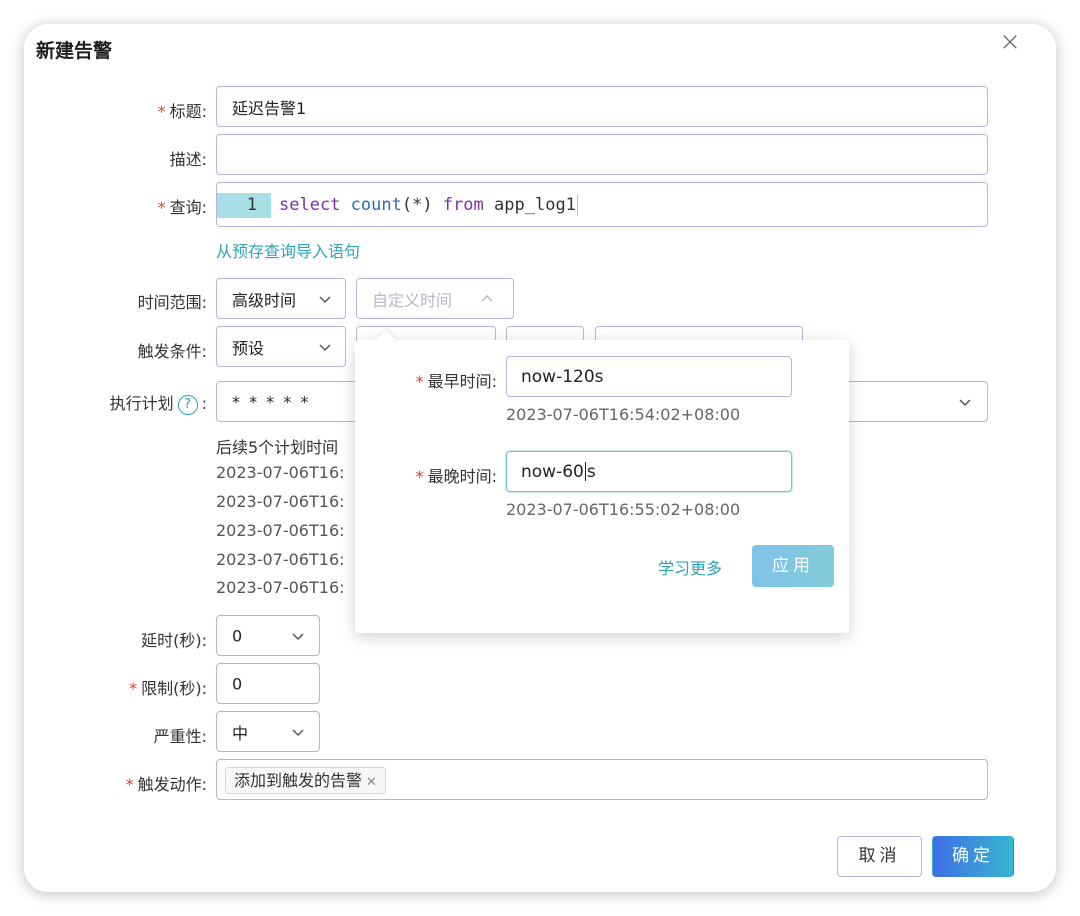  What do you see at coordinates (168, 688) in the screenshot?
I see `limit-label: * 限制(秒):` at bounding box center [168, 688].